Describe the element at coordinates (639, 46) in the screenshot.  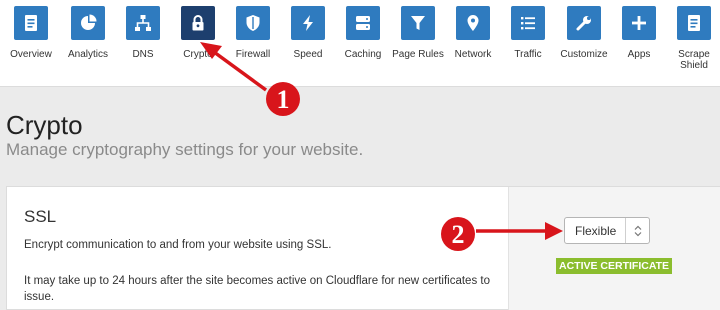
I see `nav-item-apps: Apps` at that location.